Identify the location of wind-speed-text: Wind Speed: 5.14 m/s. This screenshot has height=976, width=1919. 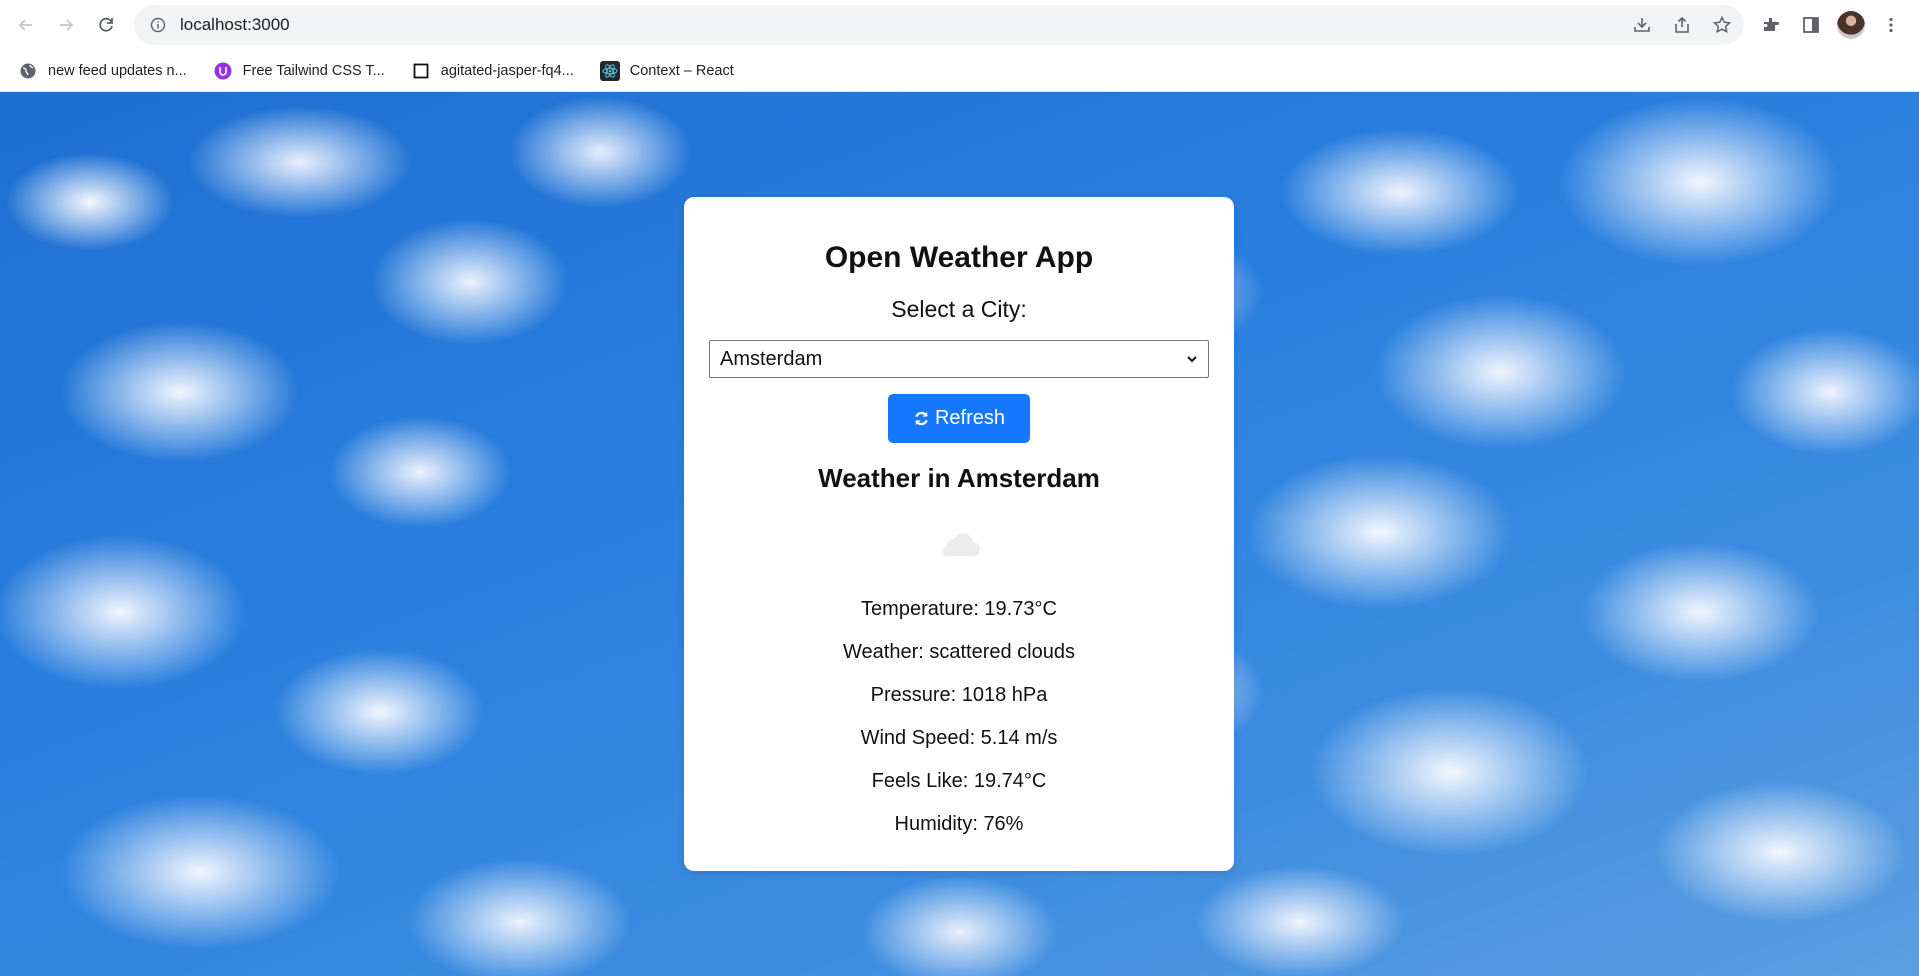
(959, 738).